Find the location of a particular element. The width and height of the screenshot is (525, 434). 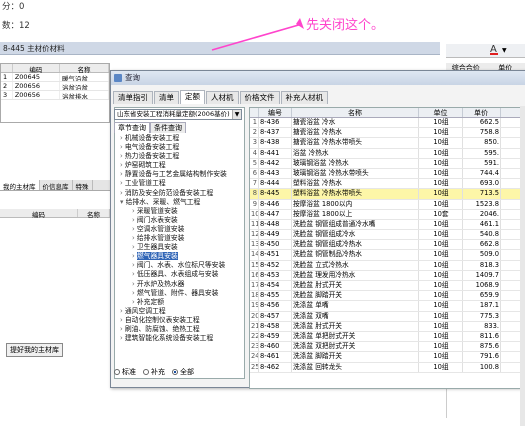

table-row: 8 8-445 塑料浴盆 冷热水带喷头 10组 713.5 is located at coordinates (387, 194).